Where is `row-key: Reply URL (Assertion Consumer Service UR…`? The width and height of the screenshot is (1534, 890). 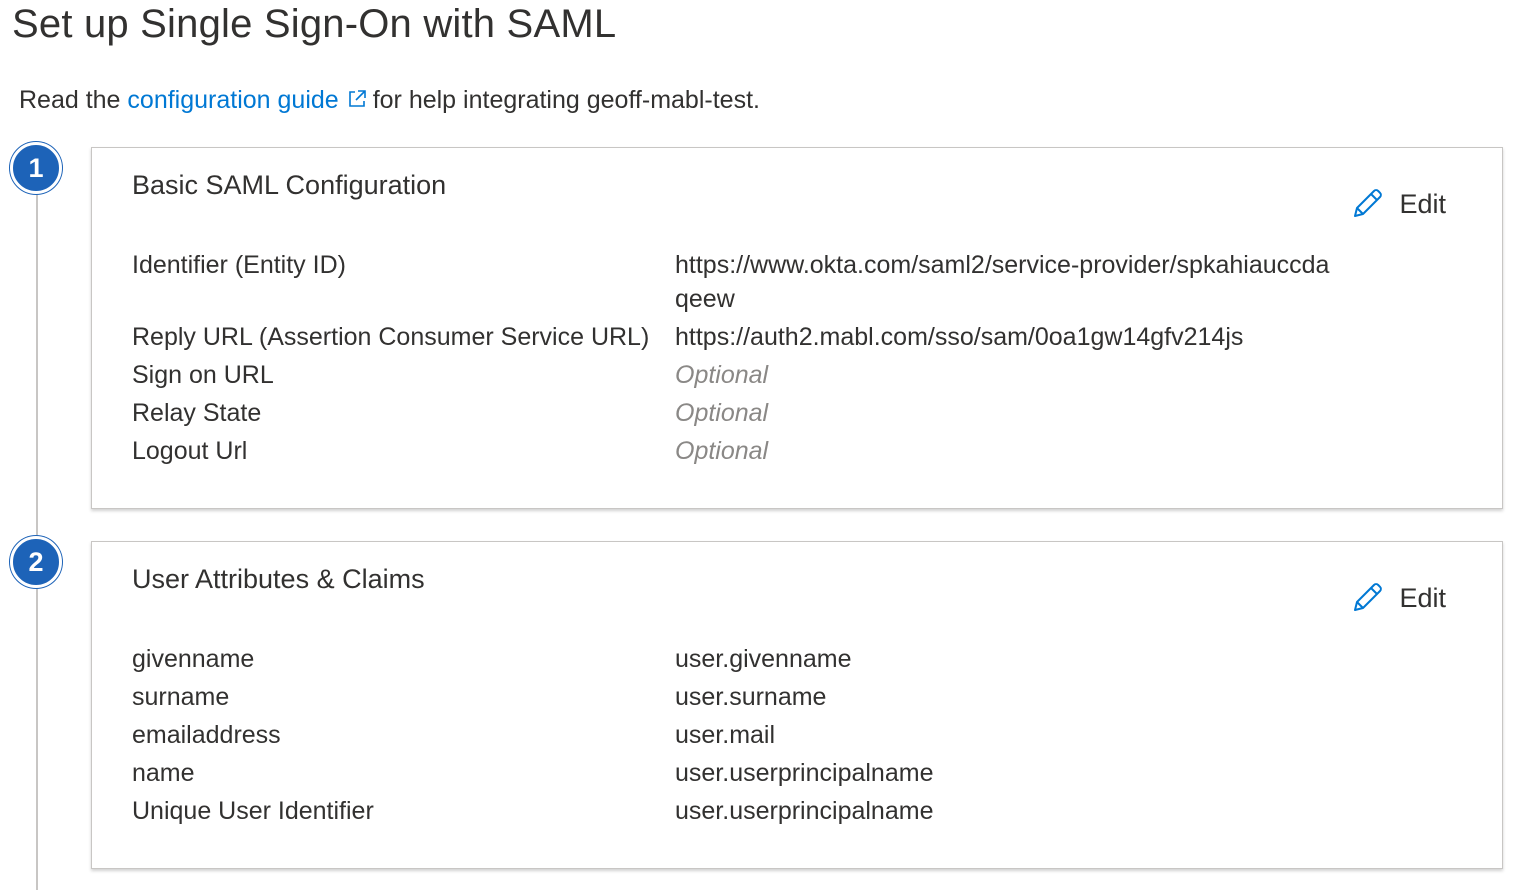 row-key: Reply URL (Assertion Consumer Service UR… is located at coordinates (391, 337).